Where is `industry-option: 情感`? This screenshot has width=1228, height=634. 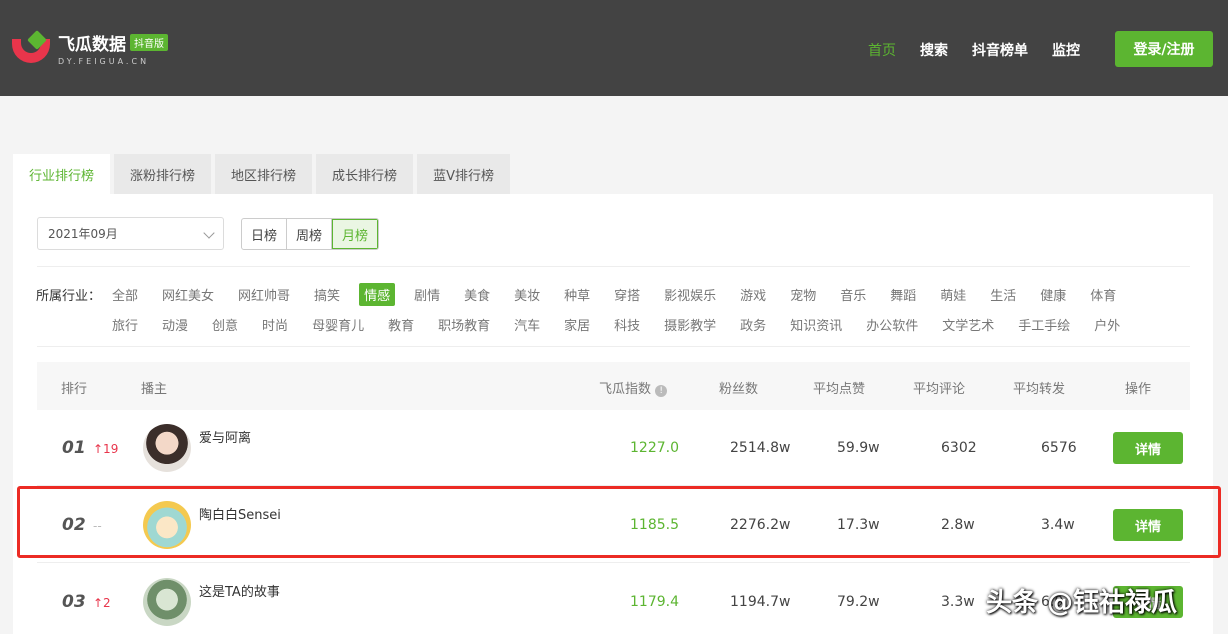 industry-option: 情感 is located at coordinates (377, 294).